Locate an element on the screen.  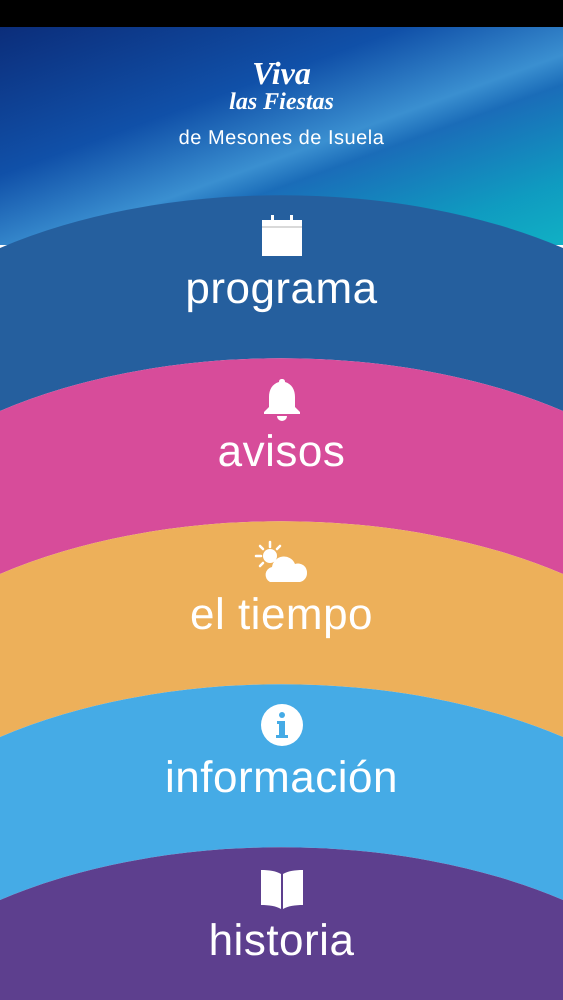
menu-item: programa is located at coordinates (281, 276).